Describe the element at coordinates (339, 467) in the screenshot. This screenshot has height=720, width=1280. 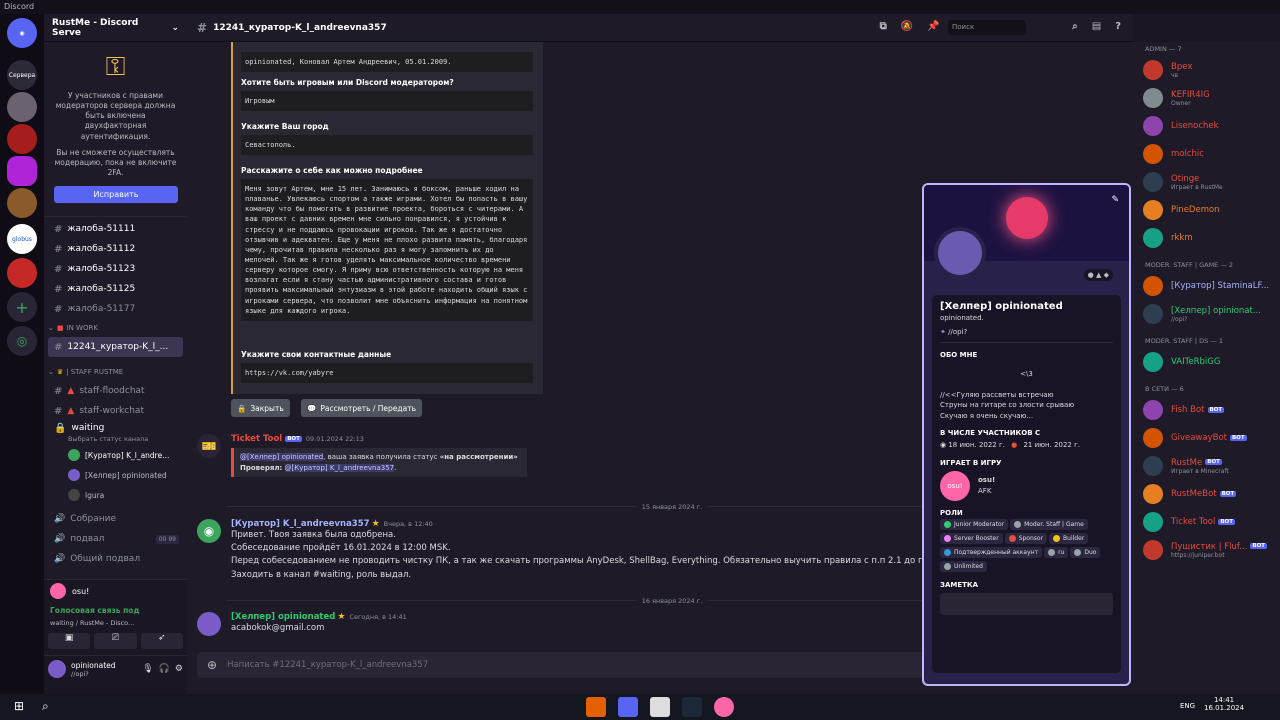
I see `mention: @[Куратор] K_l_andreevna357` at that location.